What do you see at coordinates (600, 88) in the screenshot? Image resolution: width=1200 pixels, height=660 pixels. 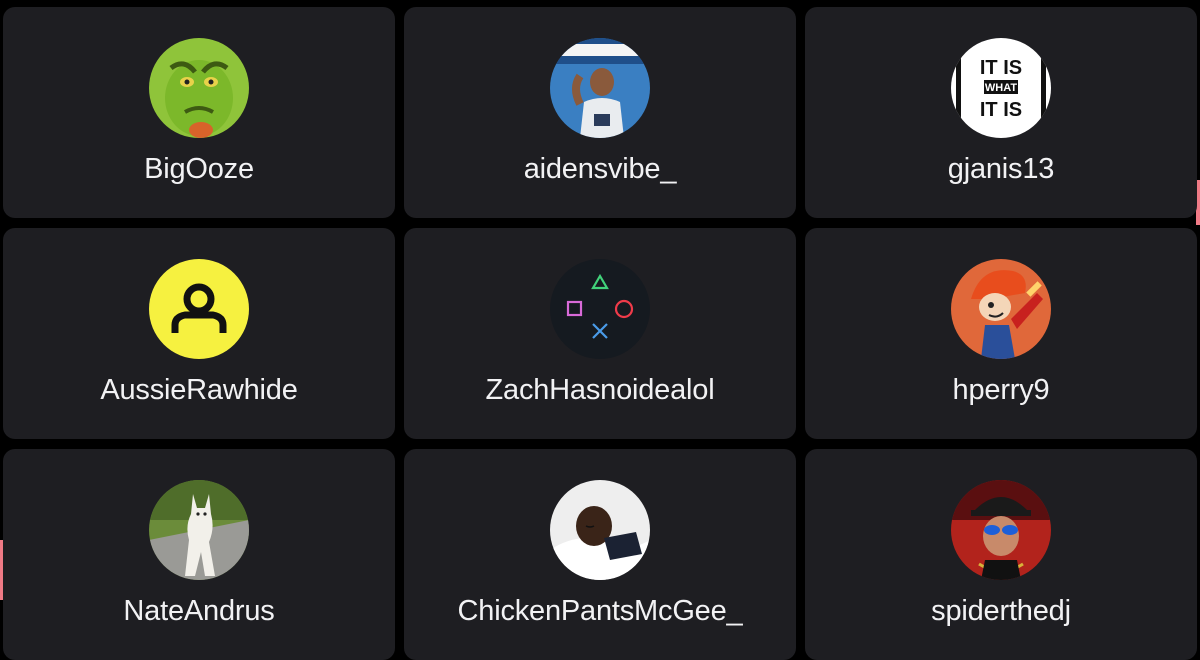 I see `basketball-player-avatar` at bounding box center [600, 88].